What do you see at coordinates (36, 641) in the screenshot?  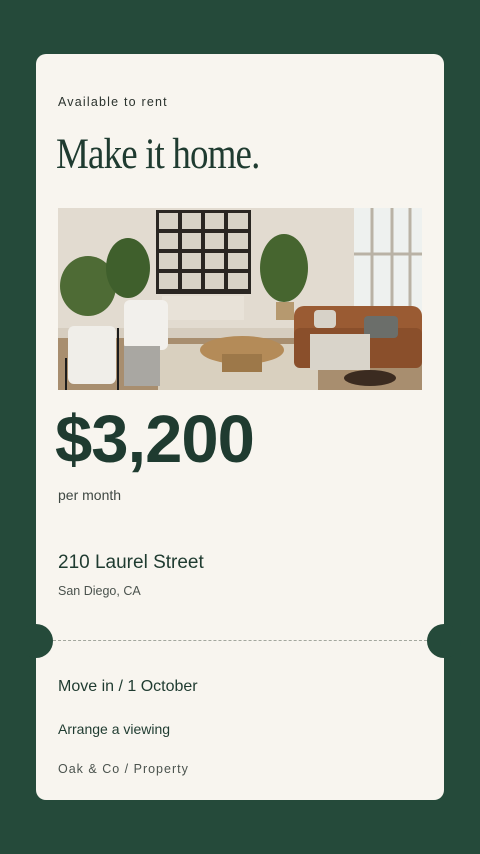 I see `ticket-notch-left` at bounding box center [36, 641].